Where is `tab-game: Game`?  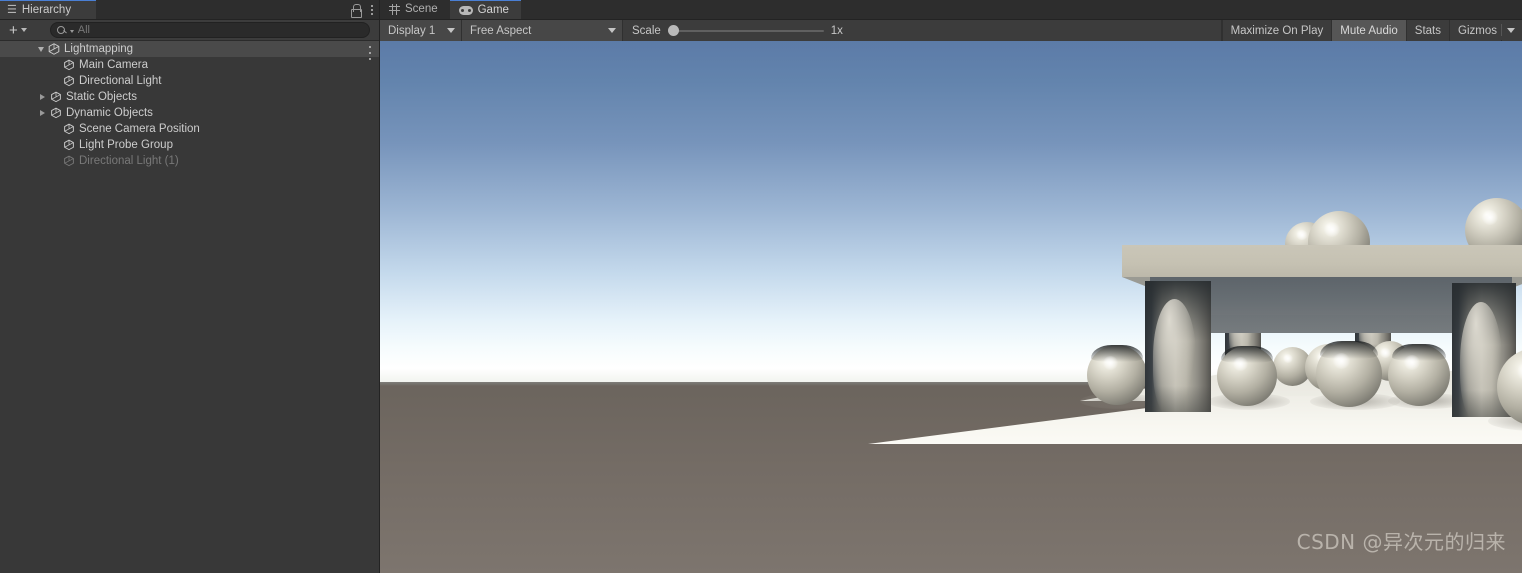 tab-game: Game is located at coordinates (485, 9).